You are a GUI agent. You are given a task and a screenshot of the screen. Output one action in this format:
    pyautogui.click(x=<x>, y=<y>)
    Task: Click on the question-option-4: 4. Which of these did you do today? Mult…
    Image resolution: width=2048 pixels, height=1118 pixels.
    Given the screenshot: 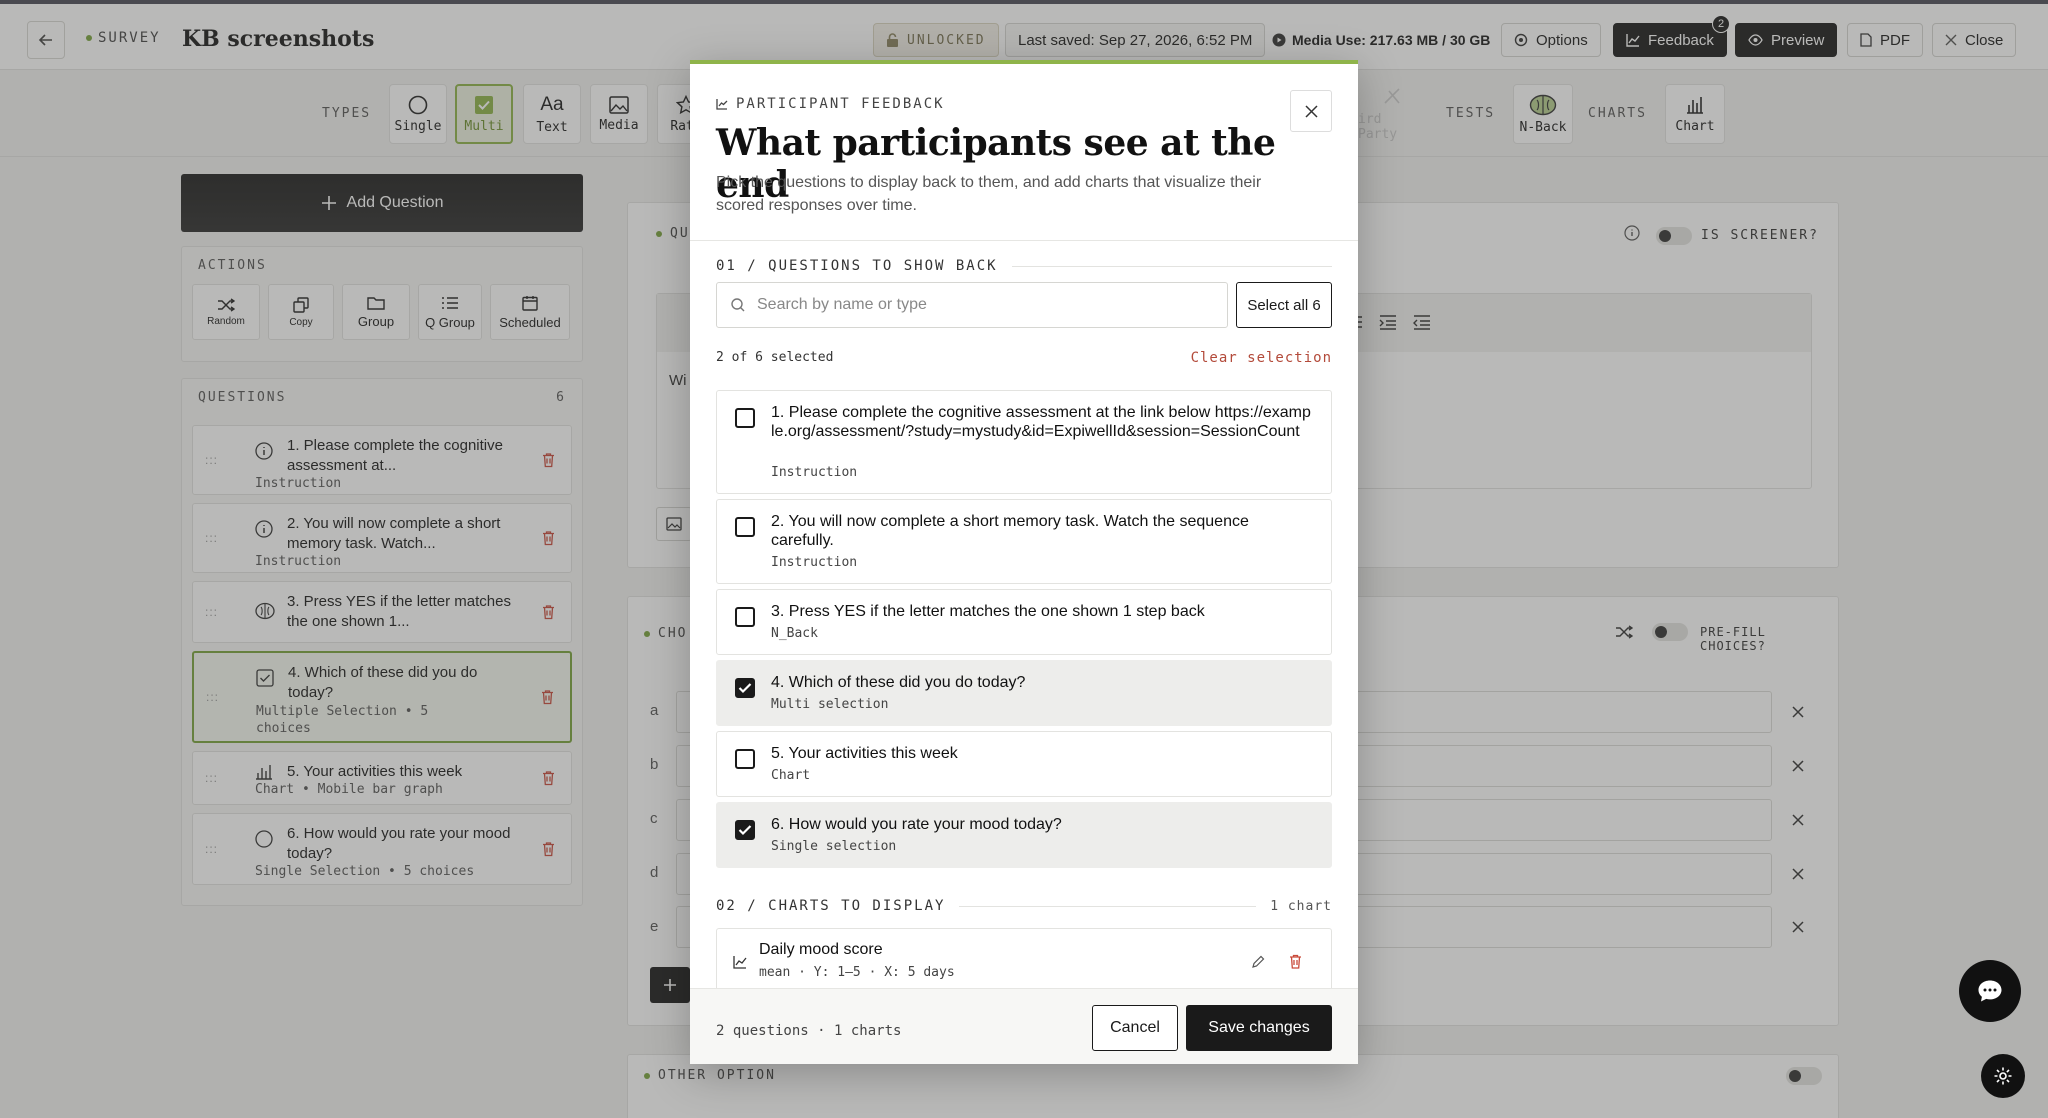 What is the action you would take?
    pyautogui.click(x=1024, y=693)
    